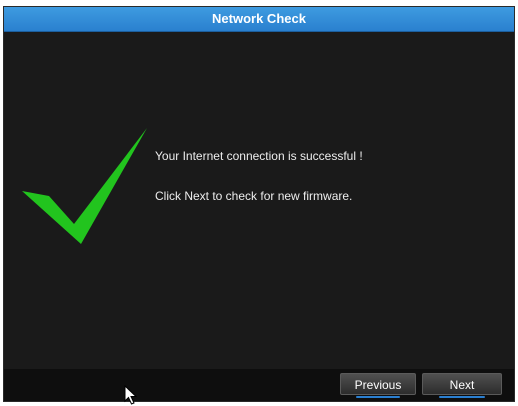  Describe the element at coordinates (254, 196) in the screenshot. I see `instruction-text: Click Next to check for new firmware.` at that location.